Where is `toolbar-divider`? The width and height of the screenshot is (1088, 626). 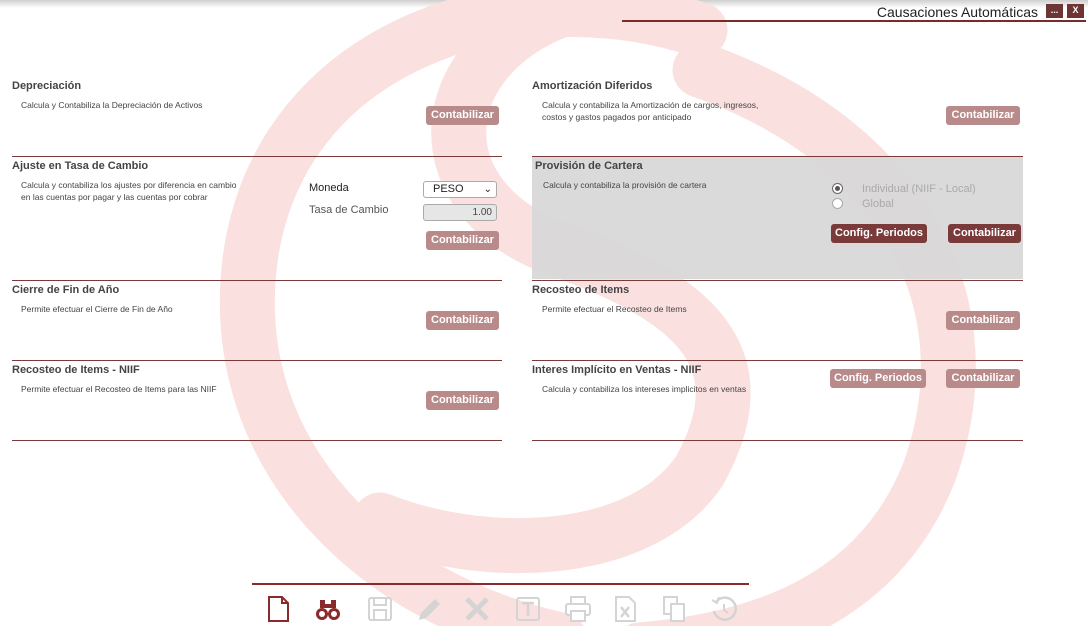
toolbar-divider is located at coordinates (500, 584).